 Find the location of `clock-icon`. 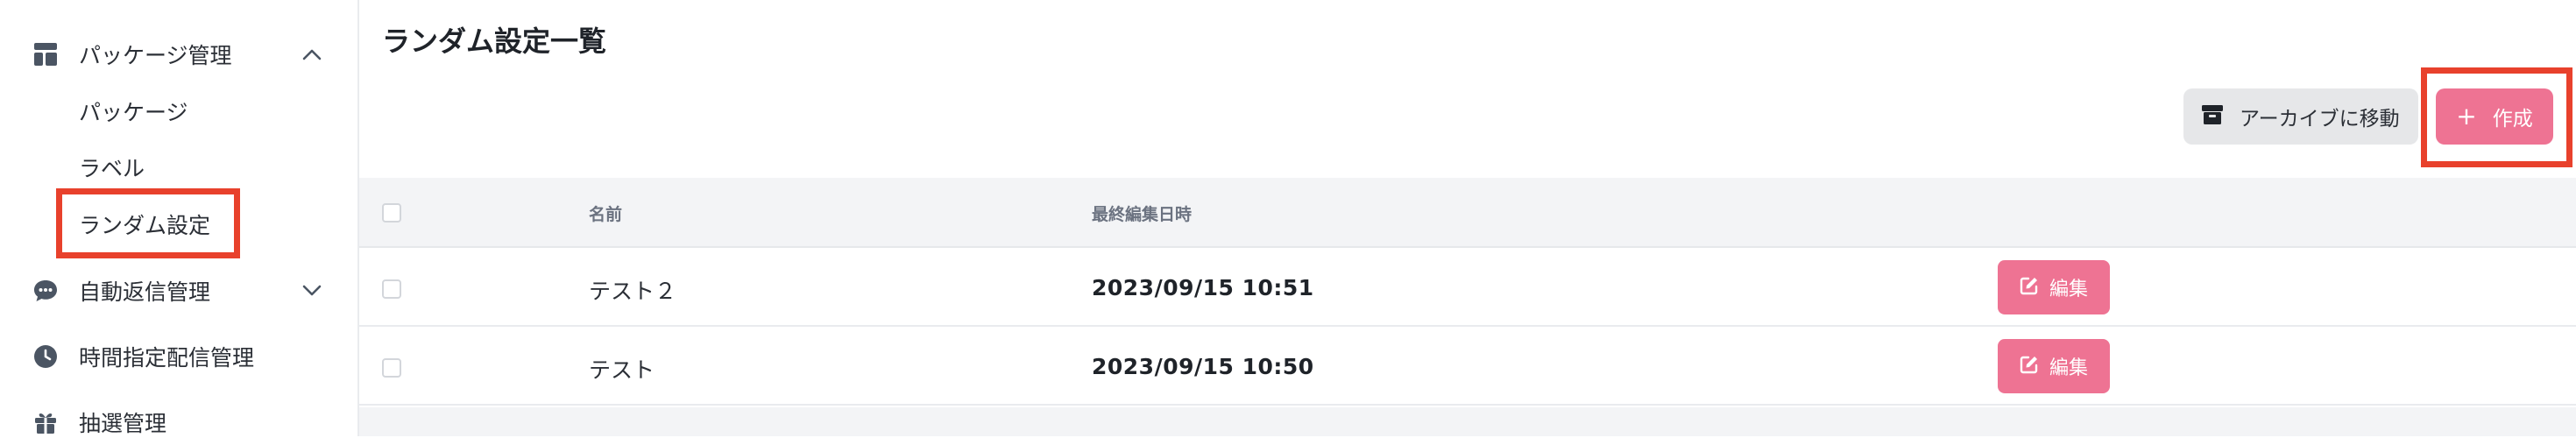

clock-icon is located at coordinates (46, 357).